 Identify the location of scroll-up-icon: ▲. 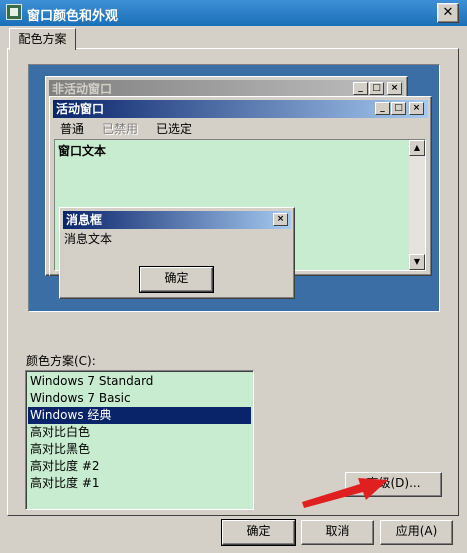
(417, 148).